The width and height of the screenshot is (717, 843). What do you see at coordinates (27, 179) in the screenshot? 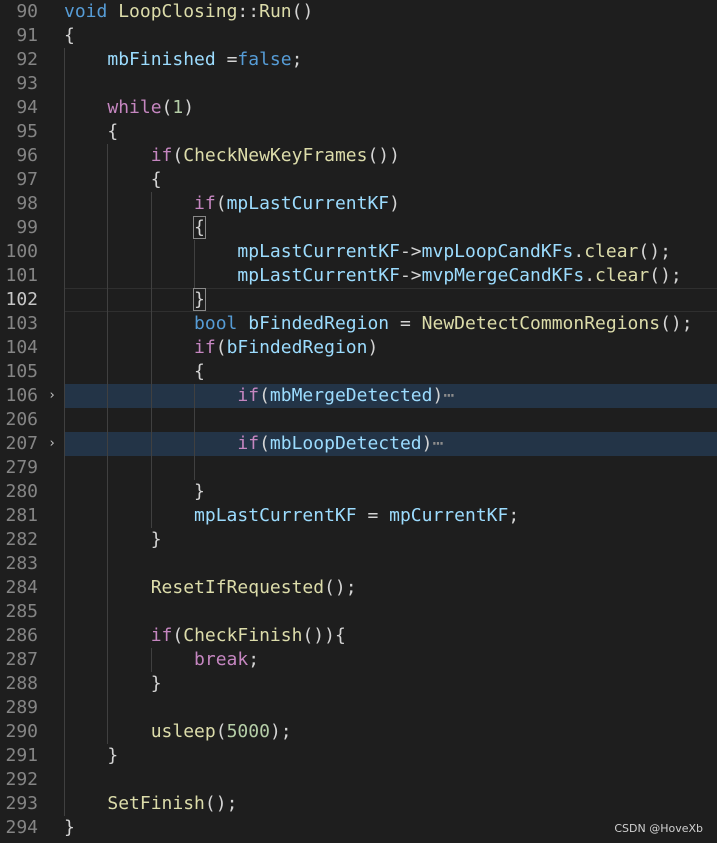
I see `line-number: 97` at bounding box center [27, 179].